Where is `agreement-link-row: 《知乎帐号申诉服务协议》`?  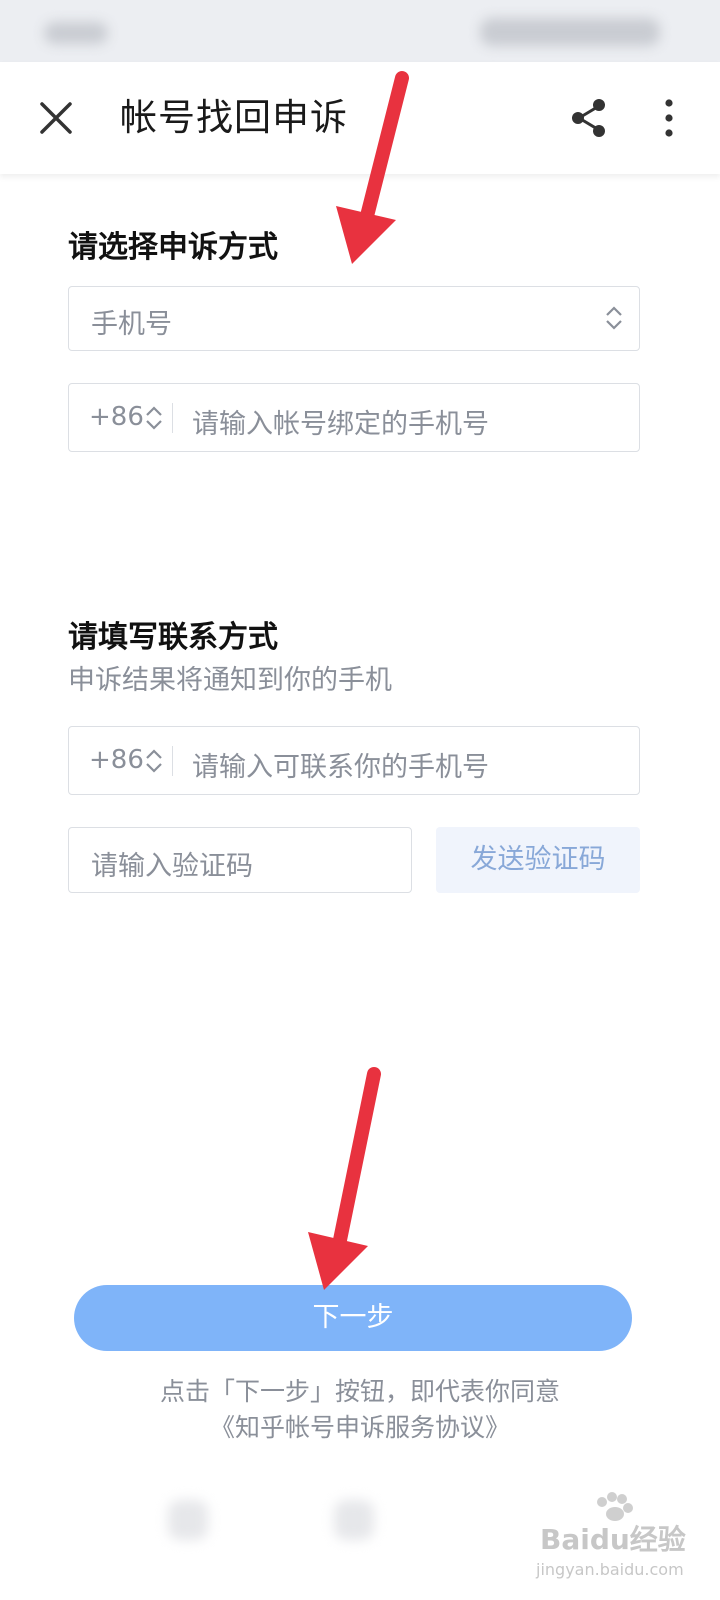 agreement-link-row: 《知乎帐号申诉服务协议》 is located at coordinates (360, 1426).